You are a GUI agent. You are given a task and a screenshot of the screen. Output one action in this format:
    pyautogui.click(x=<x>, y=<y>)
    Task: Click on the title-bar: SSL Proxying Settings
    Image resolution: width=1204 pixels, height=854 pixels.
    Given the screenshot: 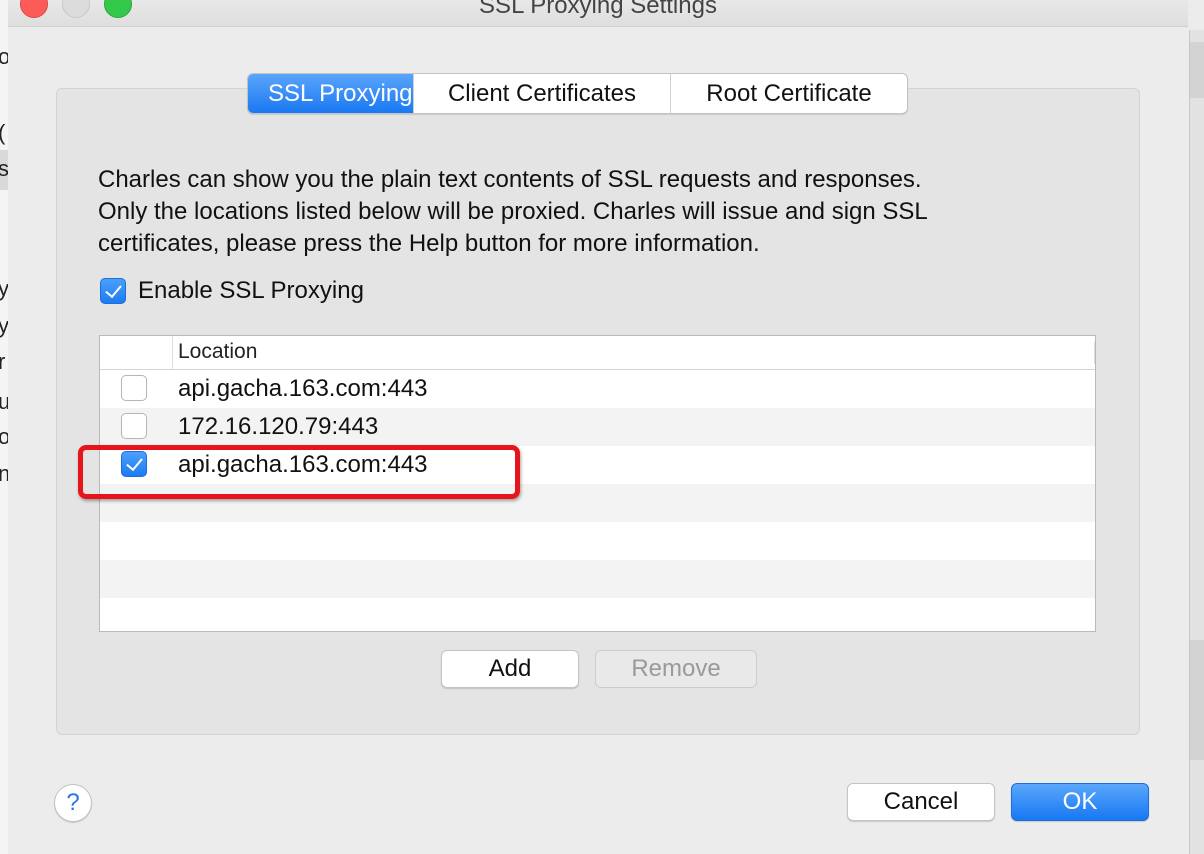 What is the action you would take?
    pyautogui.click(x=598, y=13)
    